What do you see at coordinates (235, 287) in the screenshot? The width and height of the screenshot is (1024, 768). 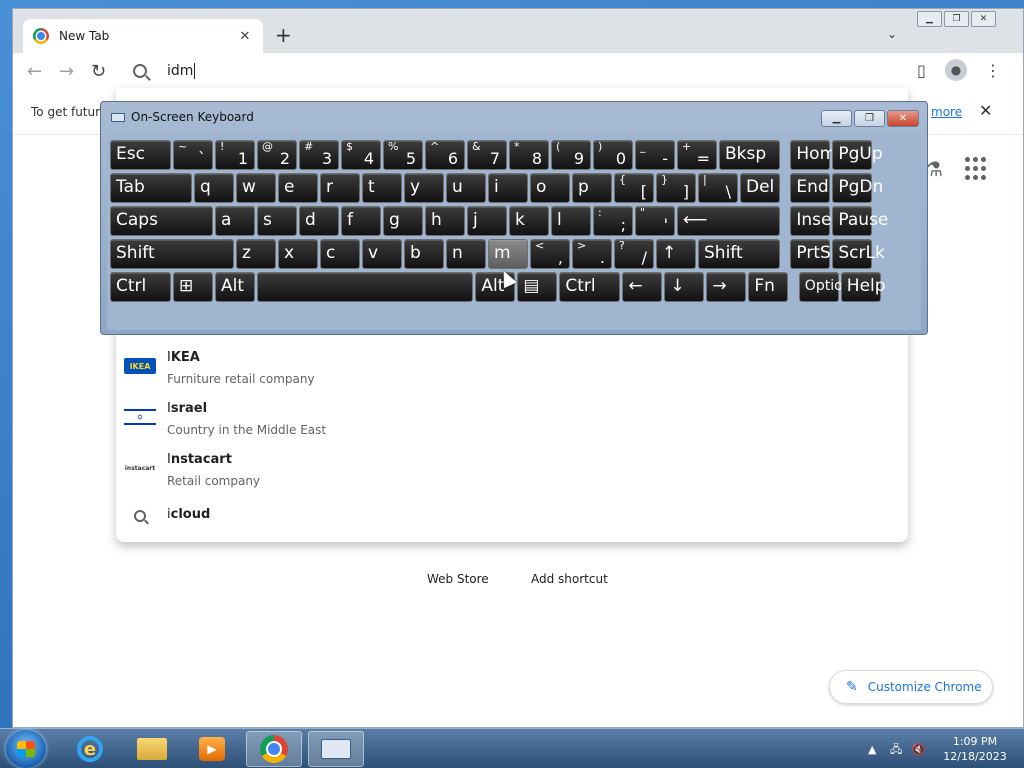 I see `key-alt: Alt` at bounding box center [235, 287].